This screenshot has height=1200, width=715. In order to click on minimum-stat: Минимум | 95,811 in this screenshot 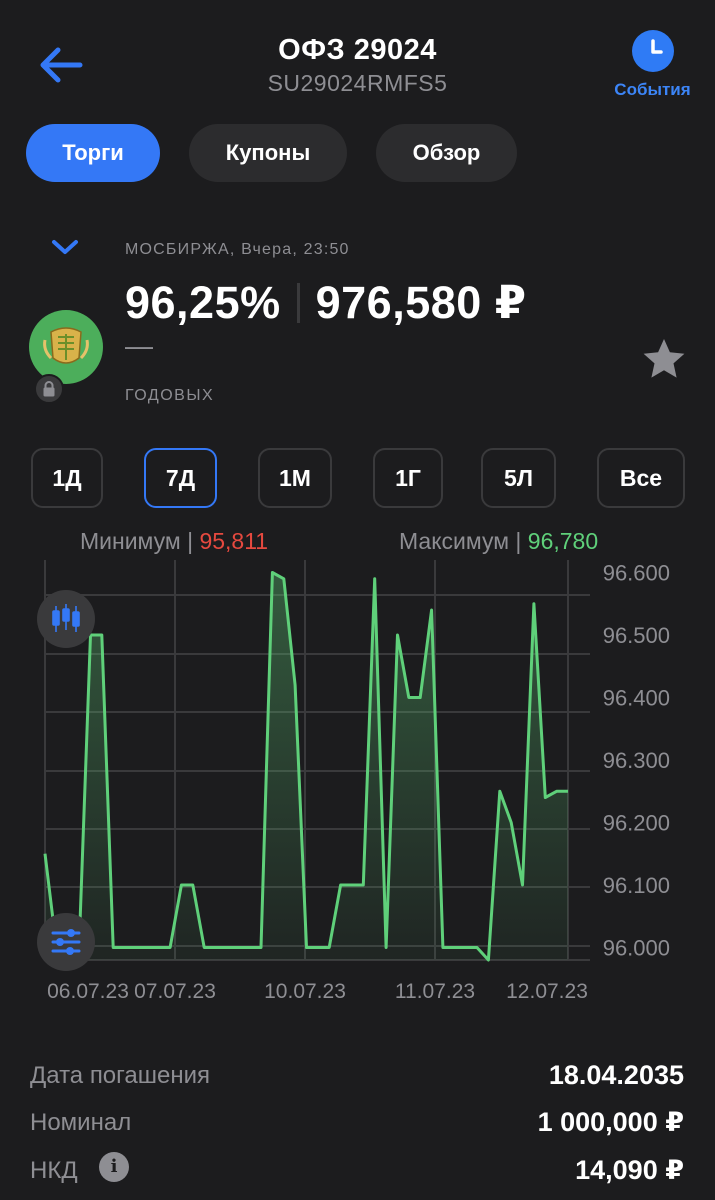, I will do `click(174, 541)`.